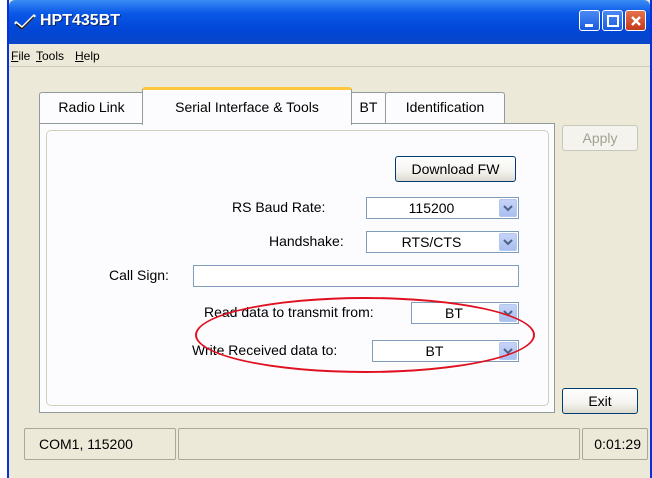 The height and width of the screenshot is (478, 652). What do you see at coordinates (589, 25) in the screenshot?
I see `minimize-icon` at bounding box center [589, 25].